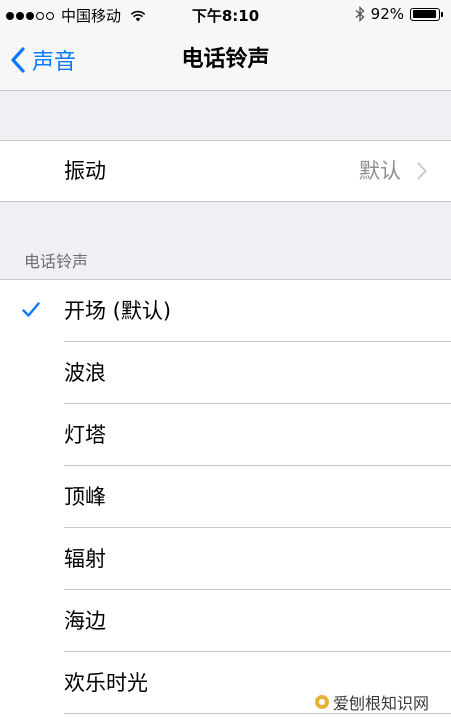 Image resolution: width=451 pixels, height=720 pixels. I want to click on battery-icon, so click(426, 14).